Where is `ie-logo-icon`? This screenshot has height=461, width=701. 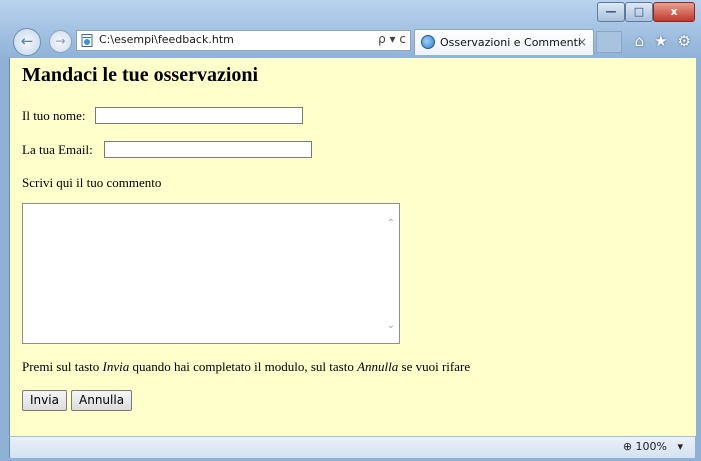 ie-logo-icon is located at coordinates (428, 42).